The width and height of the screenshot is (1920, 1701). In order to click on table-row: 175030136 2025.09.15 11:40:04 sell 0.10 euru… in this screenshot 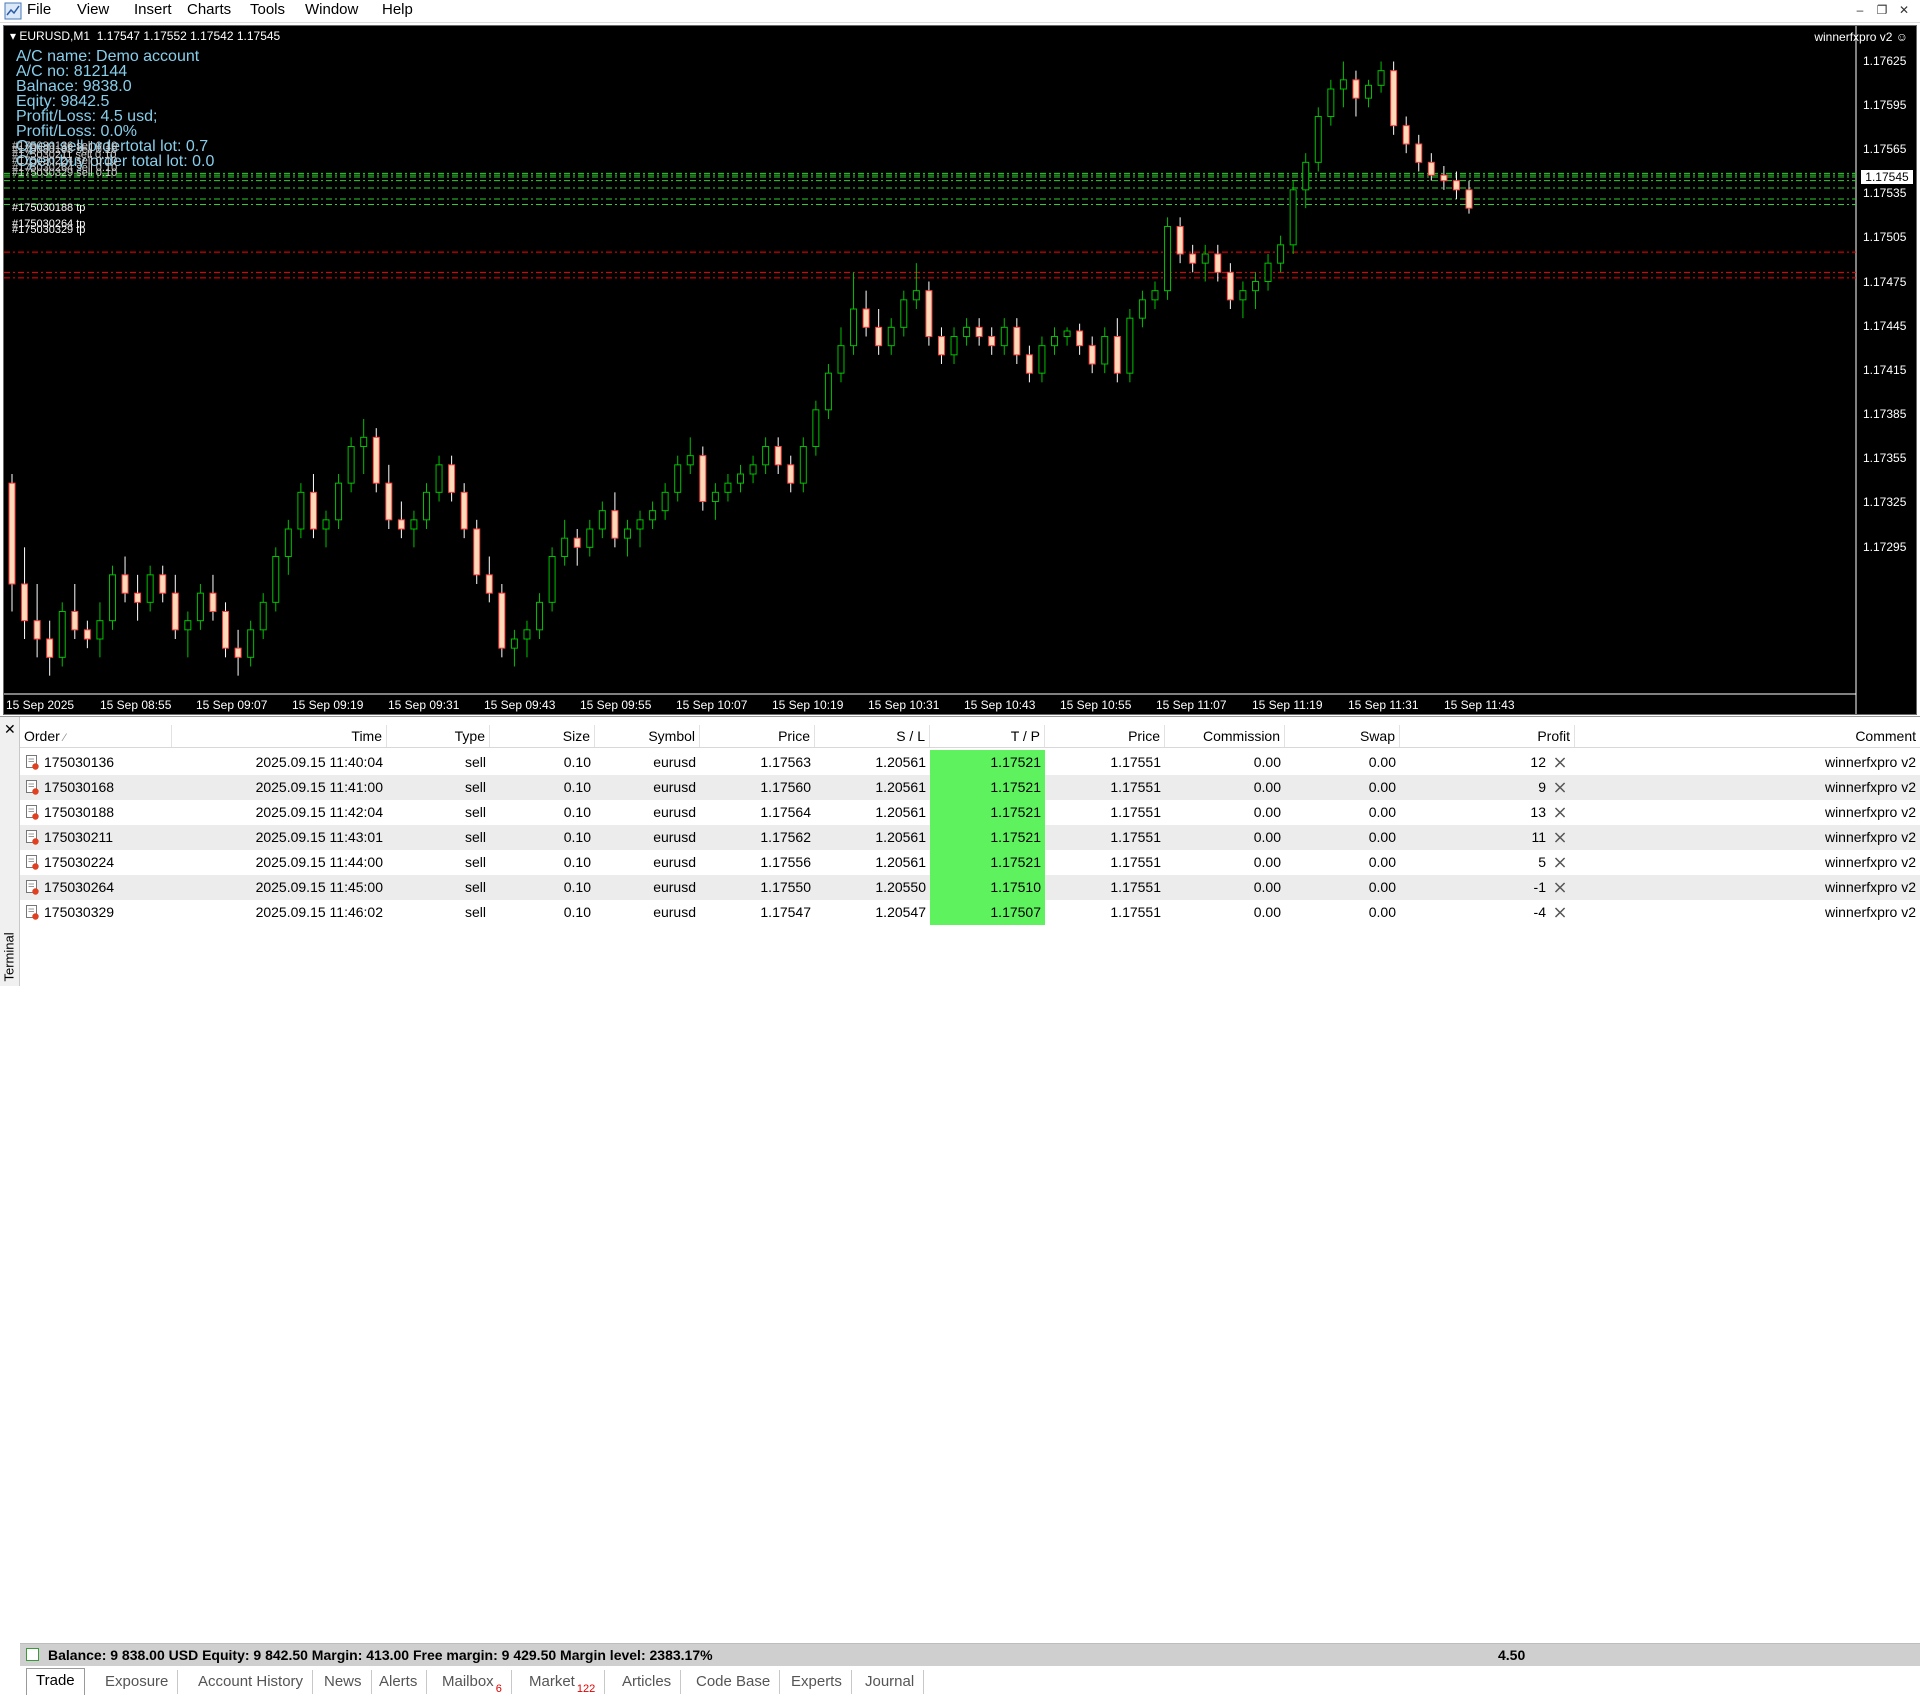, I will do `click(970, 762)`.